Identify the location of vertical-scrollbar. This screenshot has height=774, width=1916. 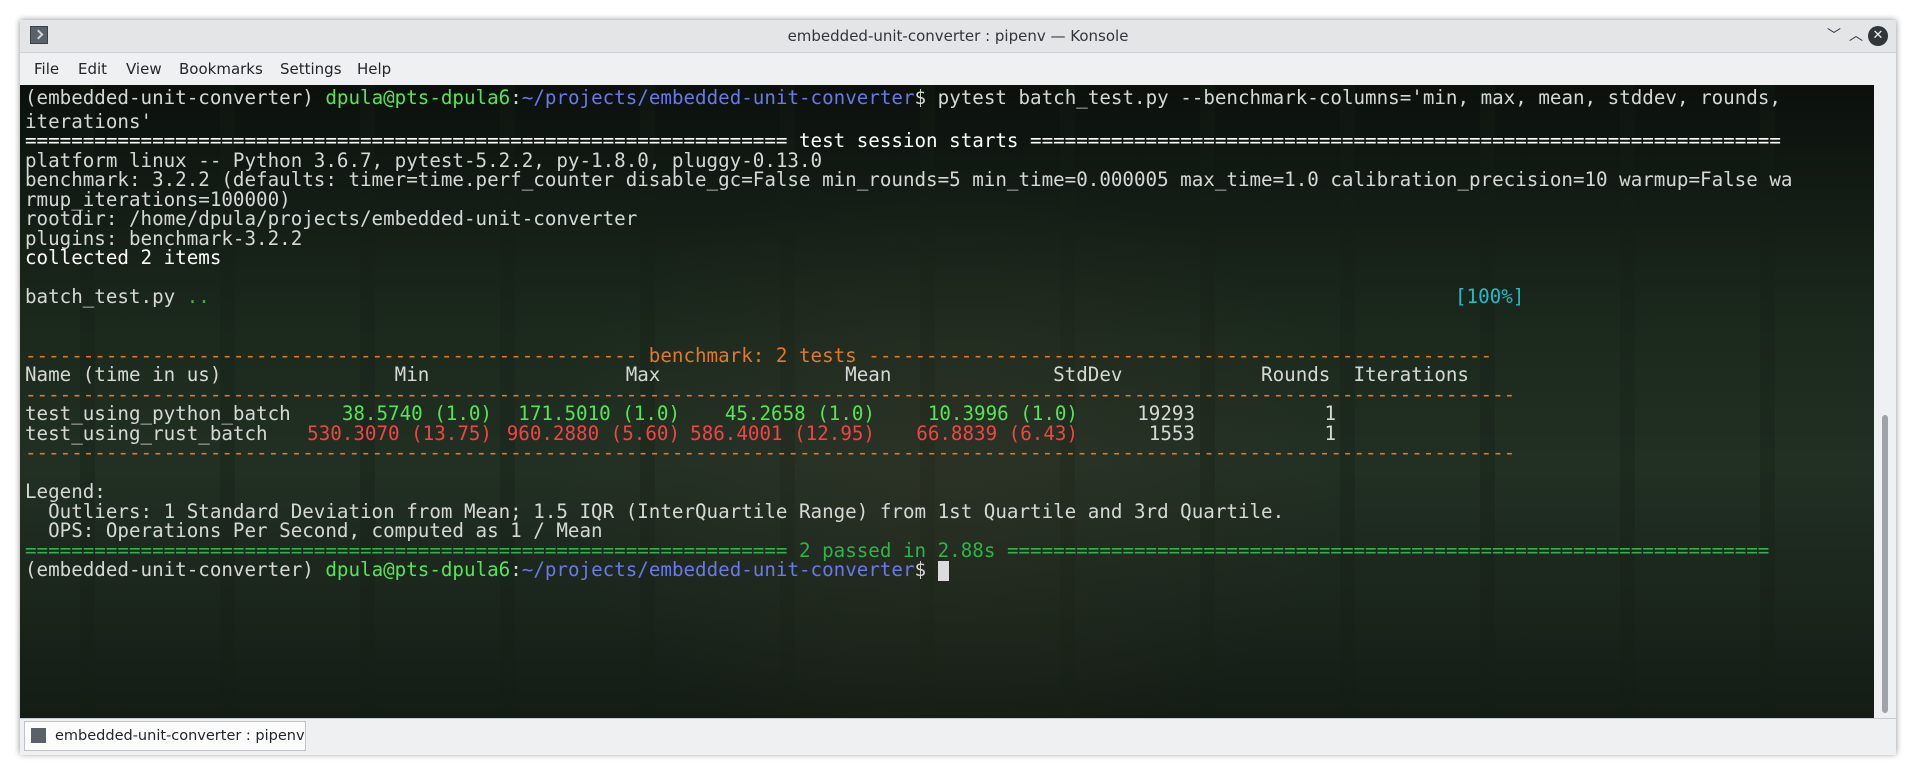
(1885, 401).